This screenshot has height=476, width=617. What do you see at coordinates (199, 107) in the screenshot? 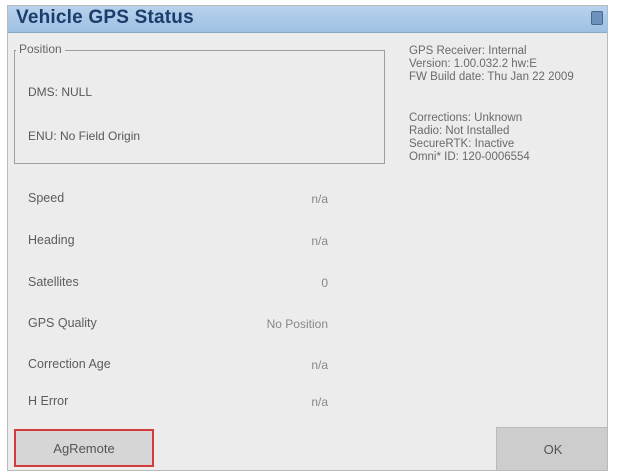
I see `position-group` at bounding box center [199, 107].